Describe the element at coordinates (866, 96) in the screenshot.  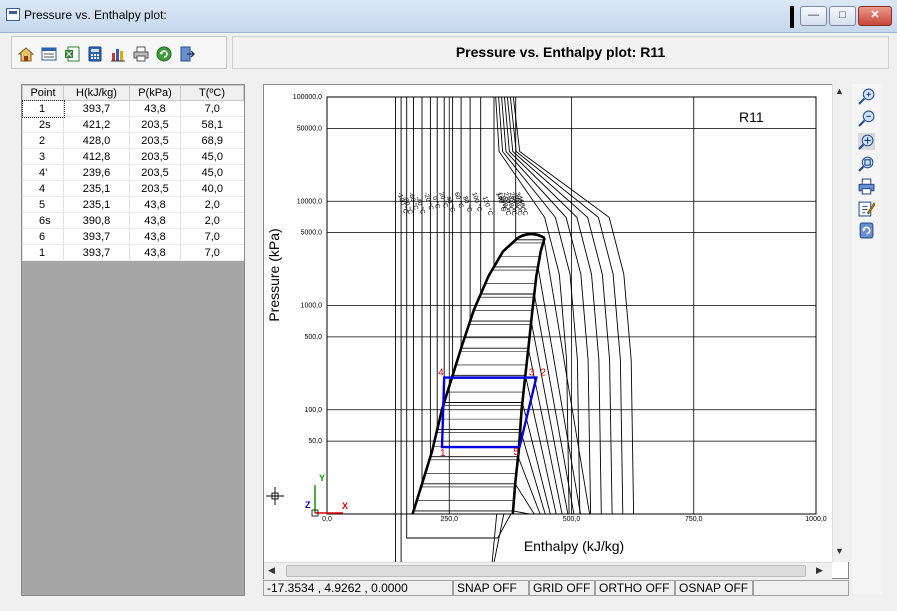
I see `zoom-in-icon` at that location.